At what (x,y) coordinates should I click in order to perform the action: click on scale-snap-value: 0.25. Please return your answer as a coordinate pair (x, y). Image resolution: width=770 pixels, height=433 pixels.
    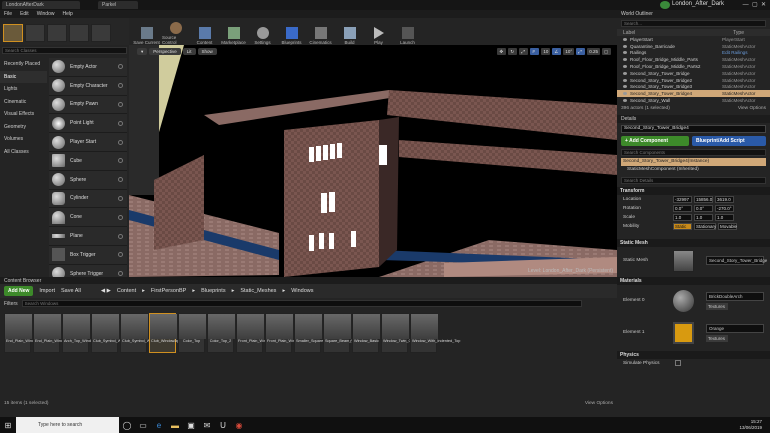
    Looking at the image, I should click on (593, 51).